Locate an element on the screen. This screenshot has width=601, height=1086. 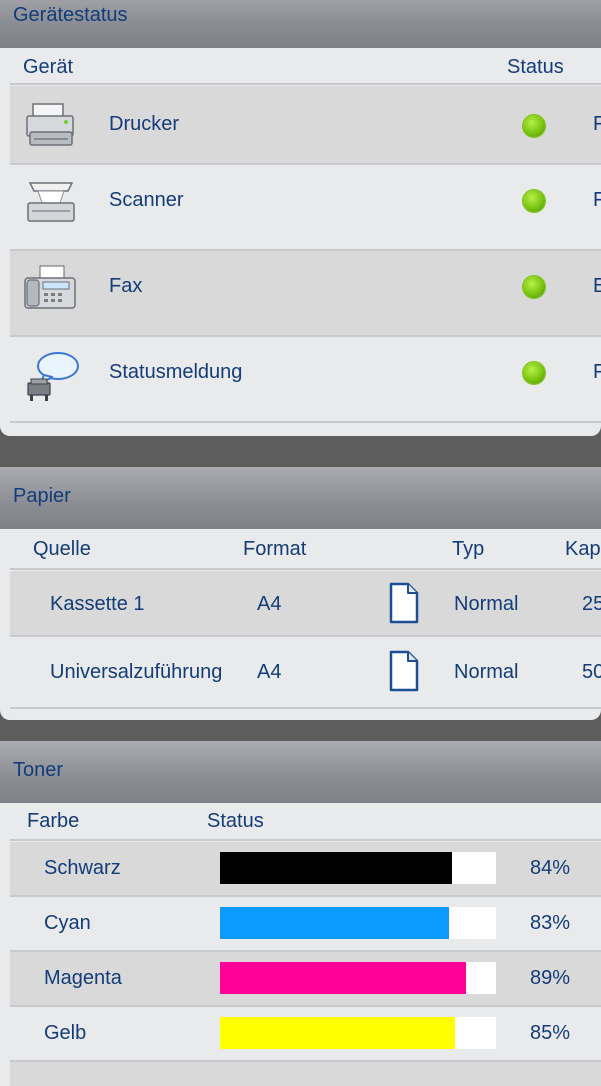
toner-percent: 84% is located at coordinates (550, 868).